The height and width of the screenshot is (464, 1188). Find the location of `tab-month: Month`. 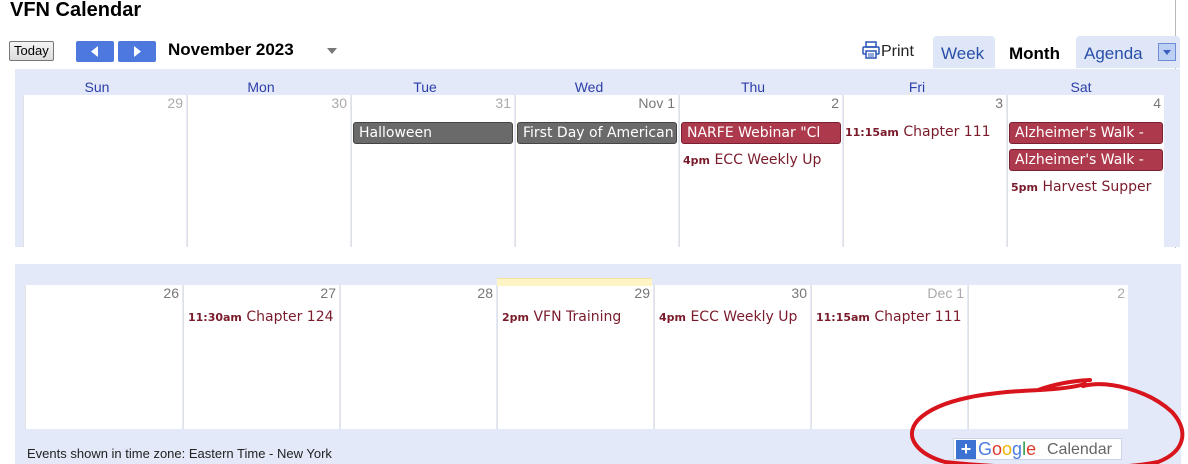

tab-month: Month is located at coordinates (1036, 52).